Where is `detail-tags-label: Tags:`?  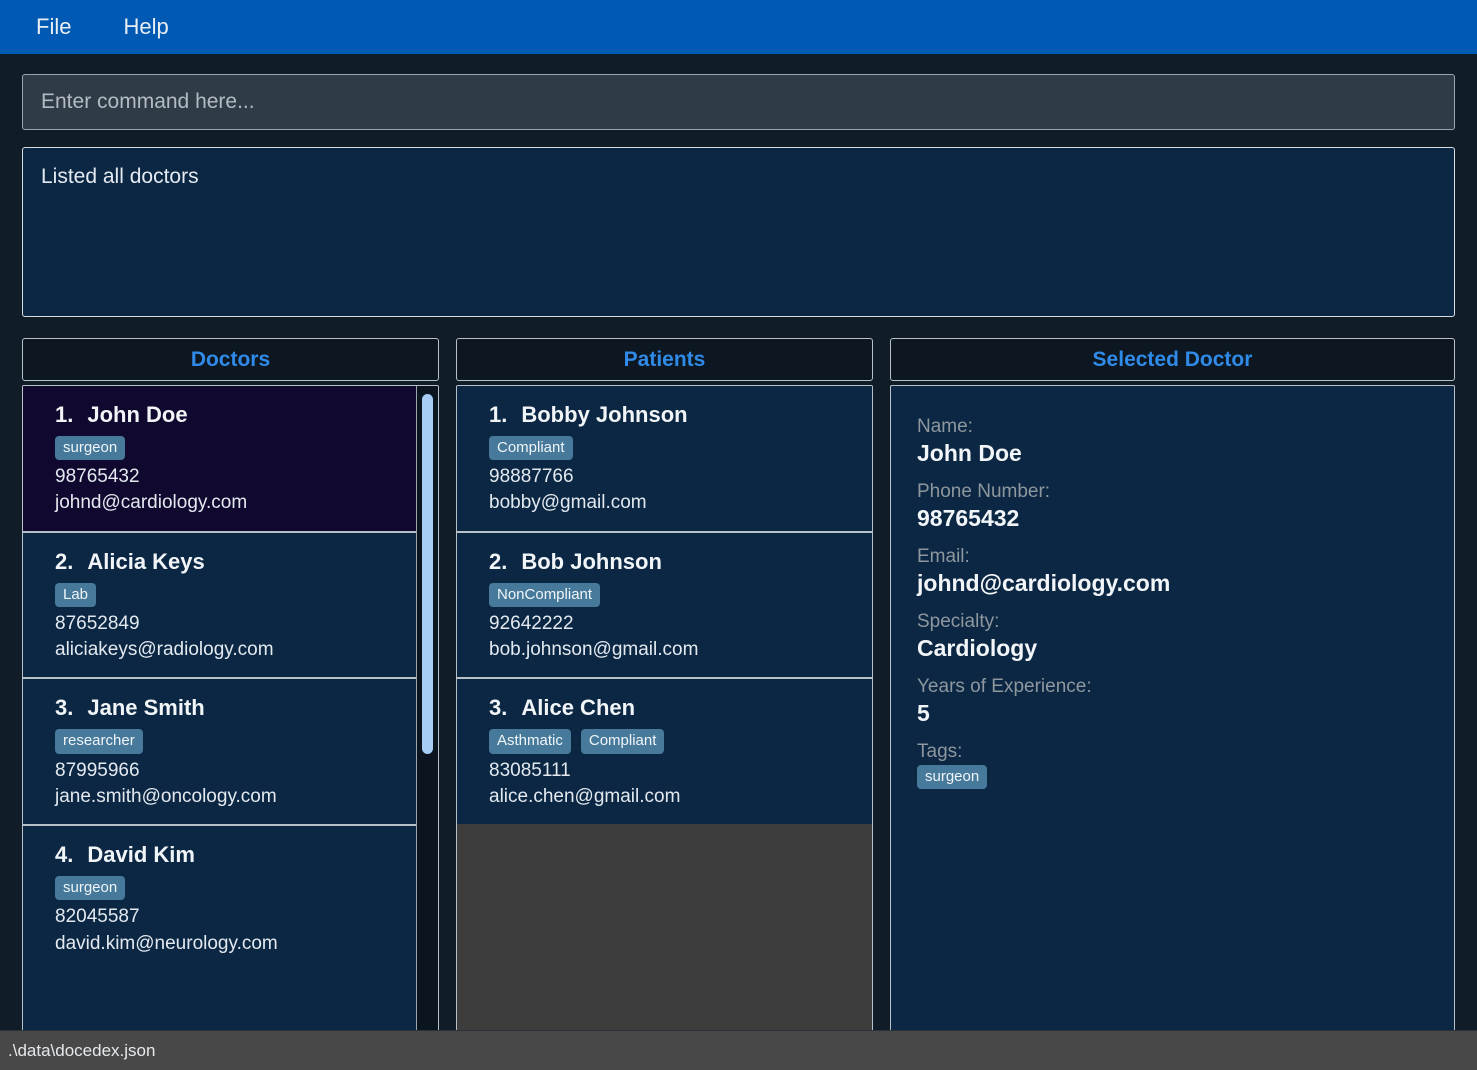
detail-tags-label: Tags: is located at coordinates (940, 751).